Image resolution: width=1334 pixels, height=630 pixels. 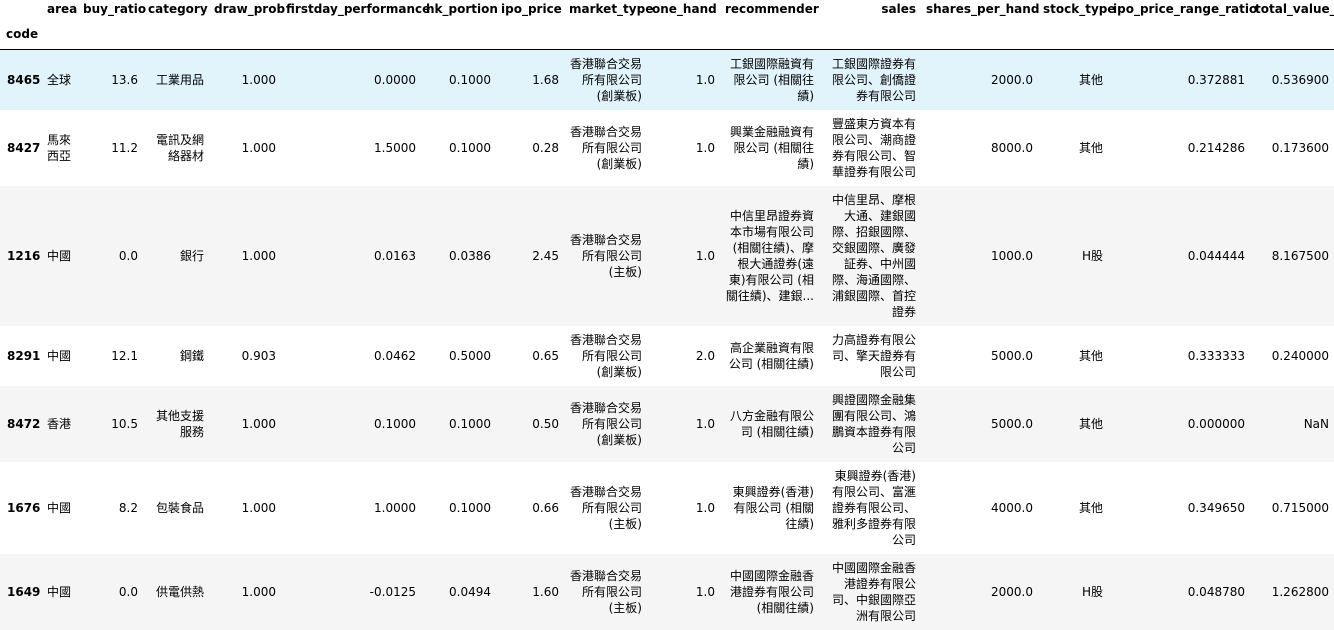 I want to click on cell-ipo-price-range-ratio: 0.372881, so click(x=1216, y=79).